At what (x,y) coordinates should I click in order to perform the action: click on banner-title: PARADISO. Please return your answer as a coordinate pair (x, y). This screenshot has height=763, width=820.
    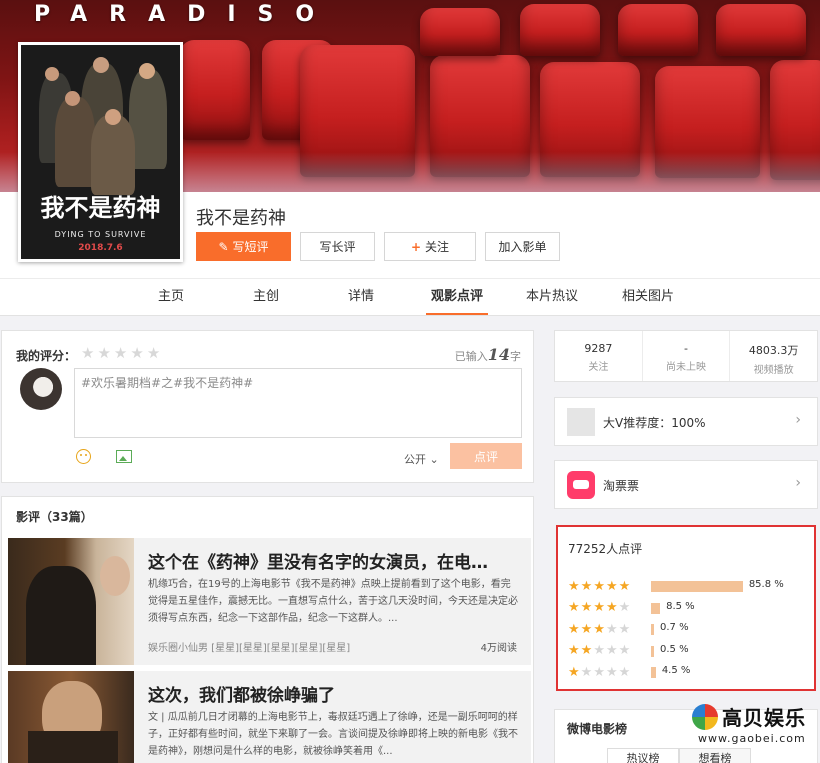
    Looking at the image, I should click on (185, 14).